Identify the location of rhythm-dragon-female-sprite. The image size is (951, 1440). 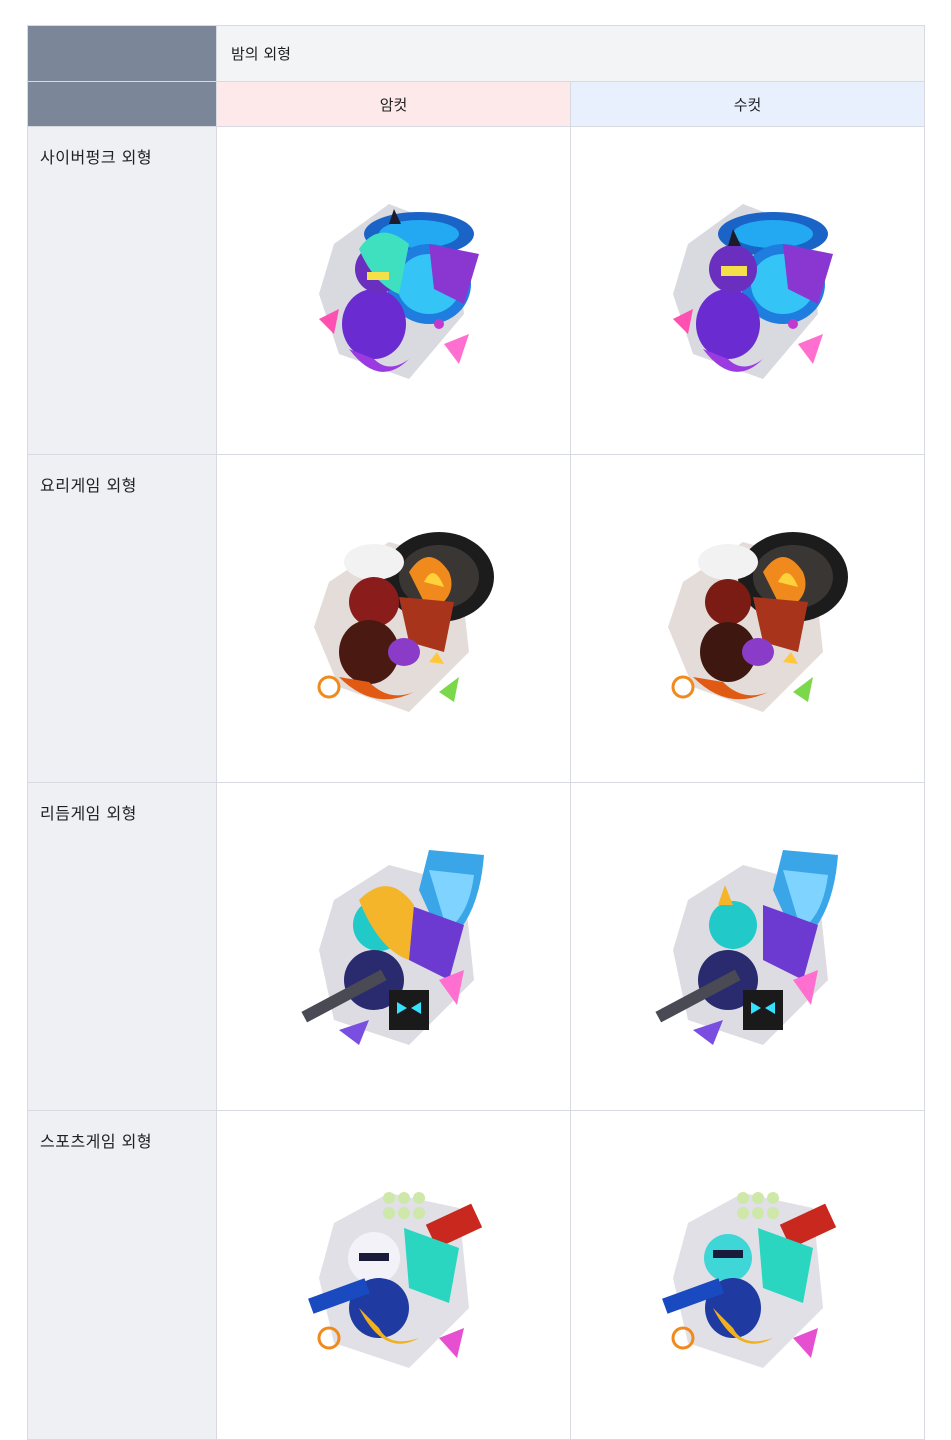
(394, 945).